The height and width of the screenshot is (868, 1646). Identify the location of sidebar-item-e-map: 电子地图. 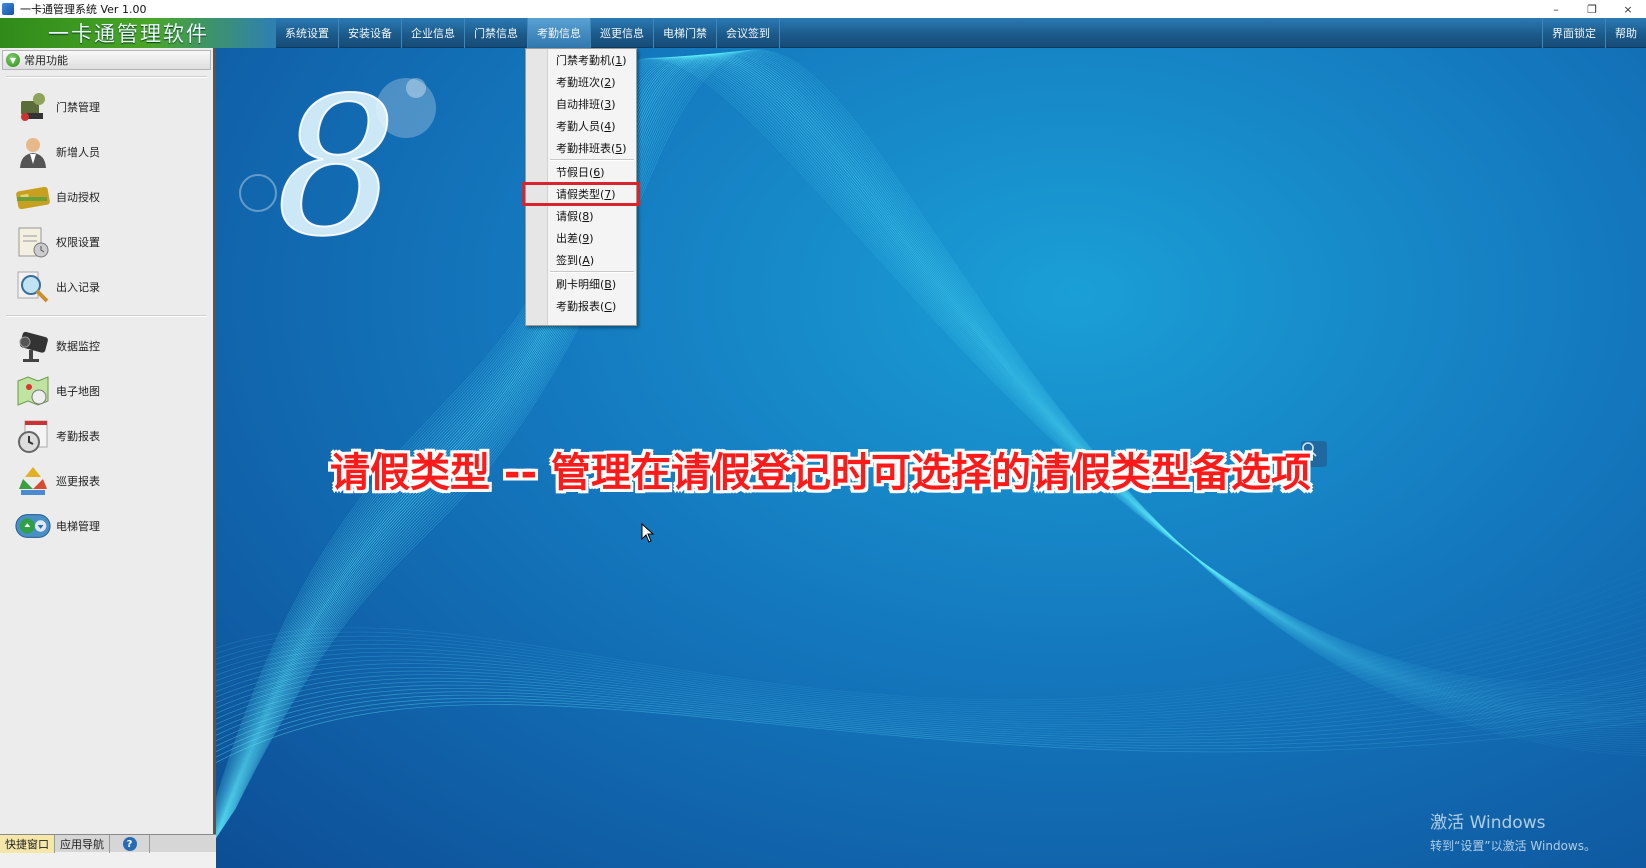
(106, 390).